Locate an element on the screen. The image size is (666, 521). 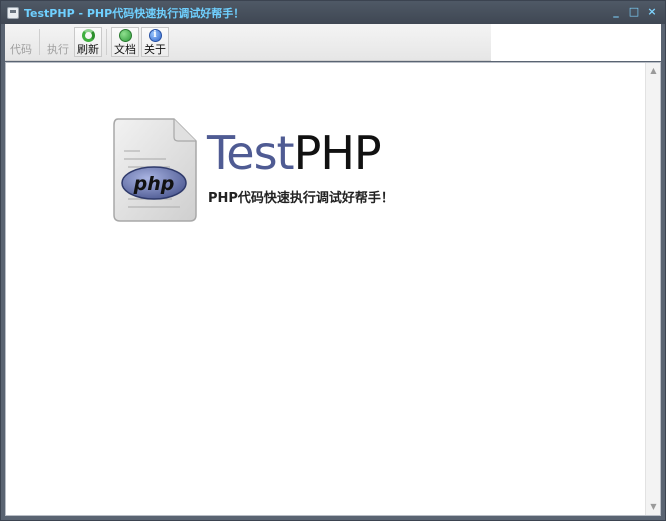
vertical-scrollbar: ▲ ▼ is located at coordinates (652, 289).